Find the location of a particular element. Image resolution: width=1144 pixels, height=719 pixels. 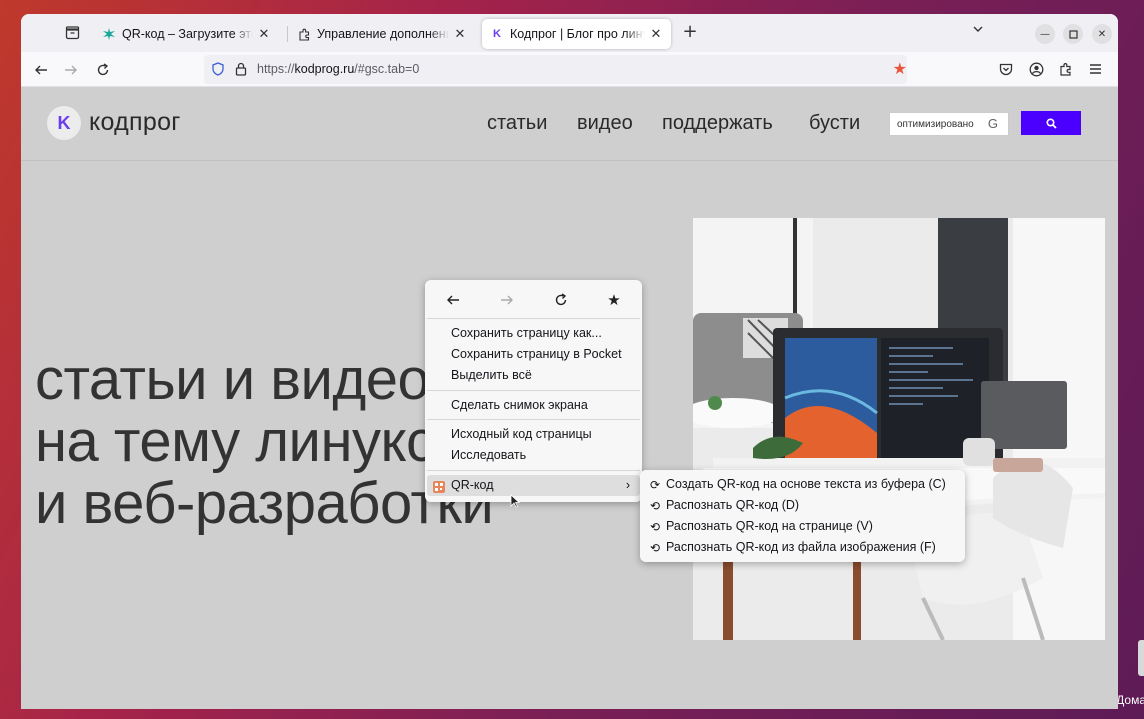

tab-title: Кодпрог | Блог про линукс is located at coordinates (577, 34).